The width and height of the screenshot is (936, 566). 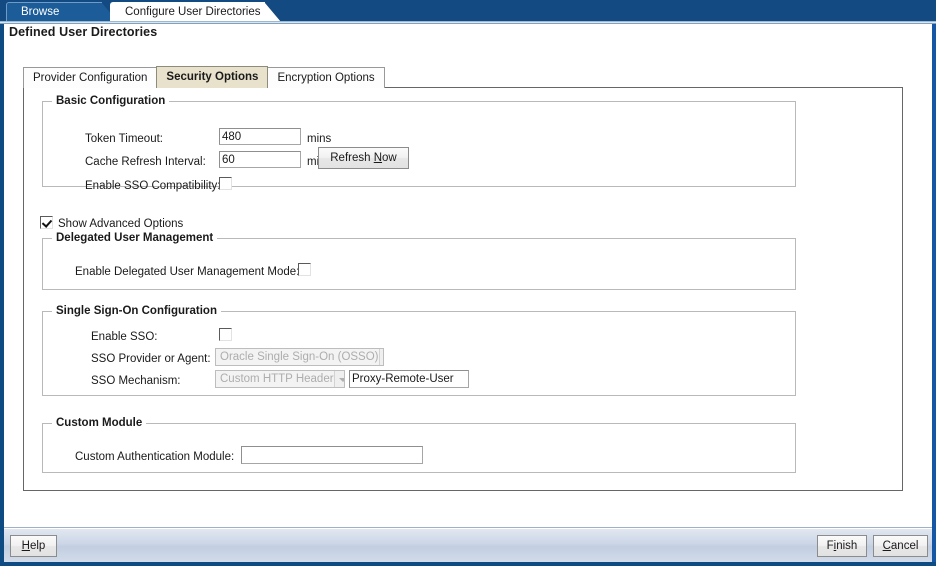 I want to click on window-tab-strip: Browse Configure User Directories, so click(x=468, y=10).